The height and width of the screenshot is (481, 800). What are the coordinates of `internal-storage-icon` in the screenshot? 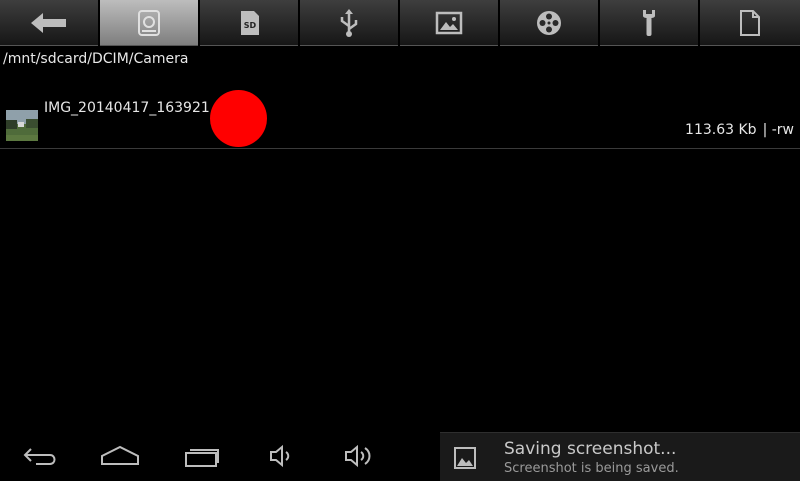 It's located at (149, 22).